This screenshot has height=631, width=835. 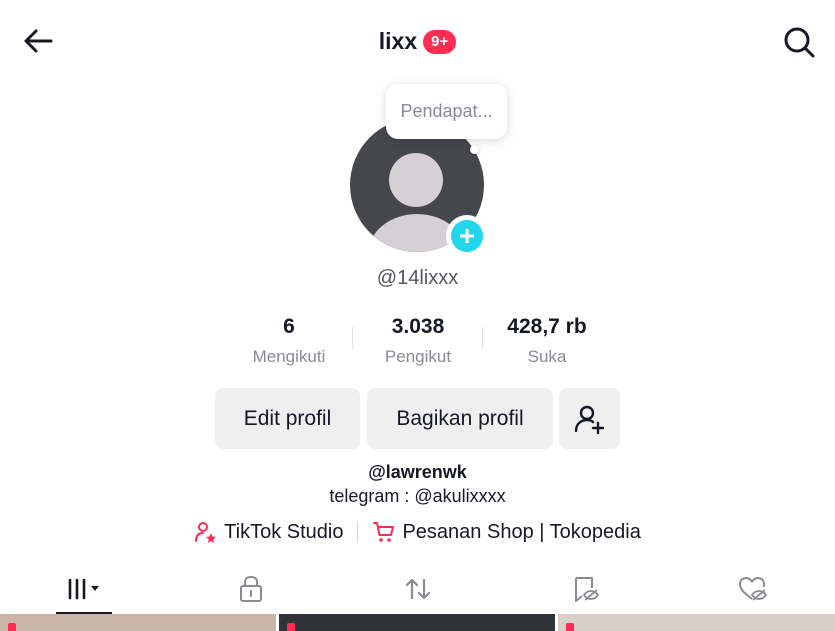 I want to click on tiktok-studio-label: TikTok Studio, so click(x=284, y=531).